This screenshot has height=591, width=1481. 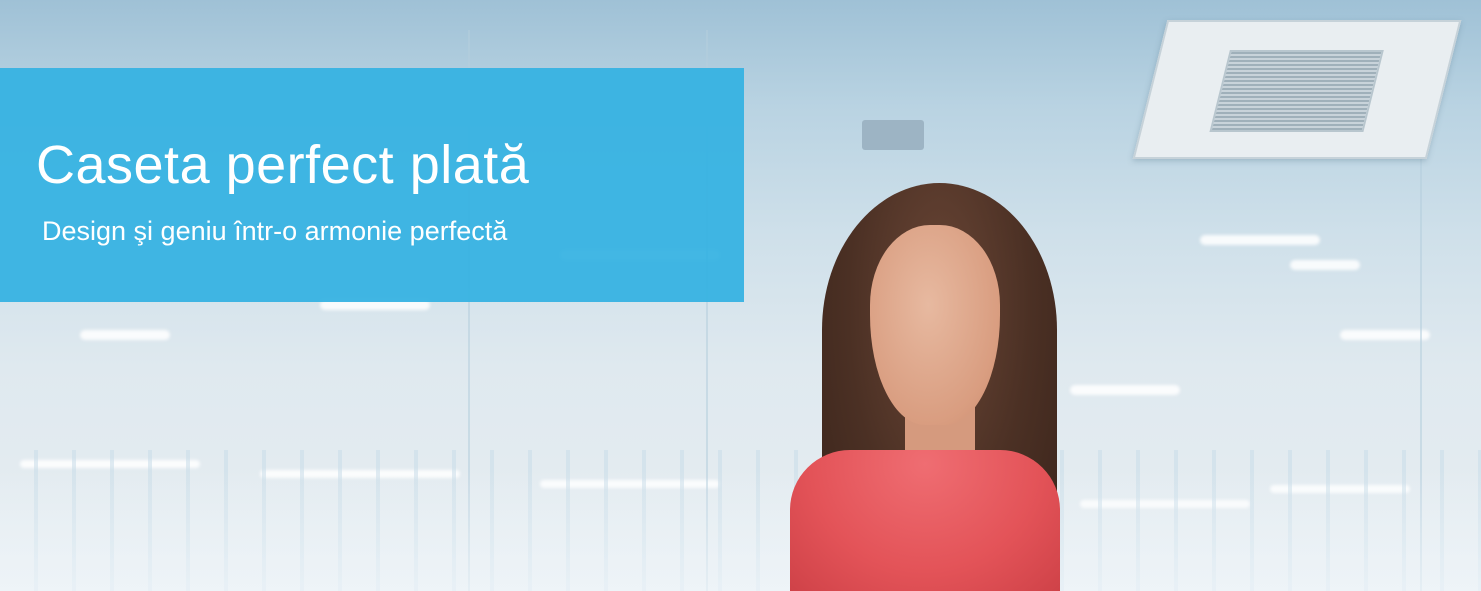 I want to click on headline-subtitle: Design şi geniu într-o armonie perfectă, so click(x=275, y=231).